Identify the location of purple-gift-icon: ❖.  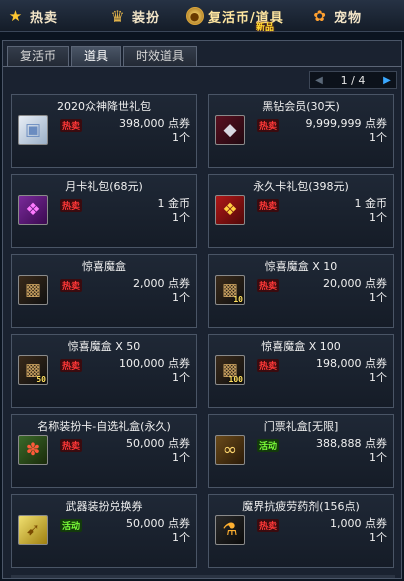
(33, 210).